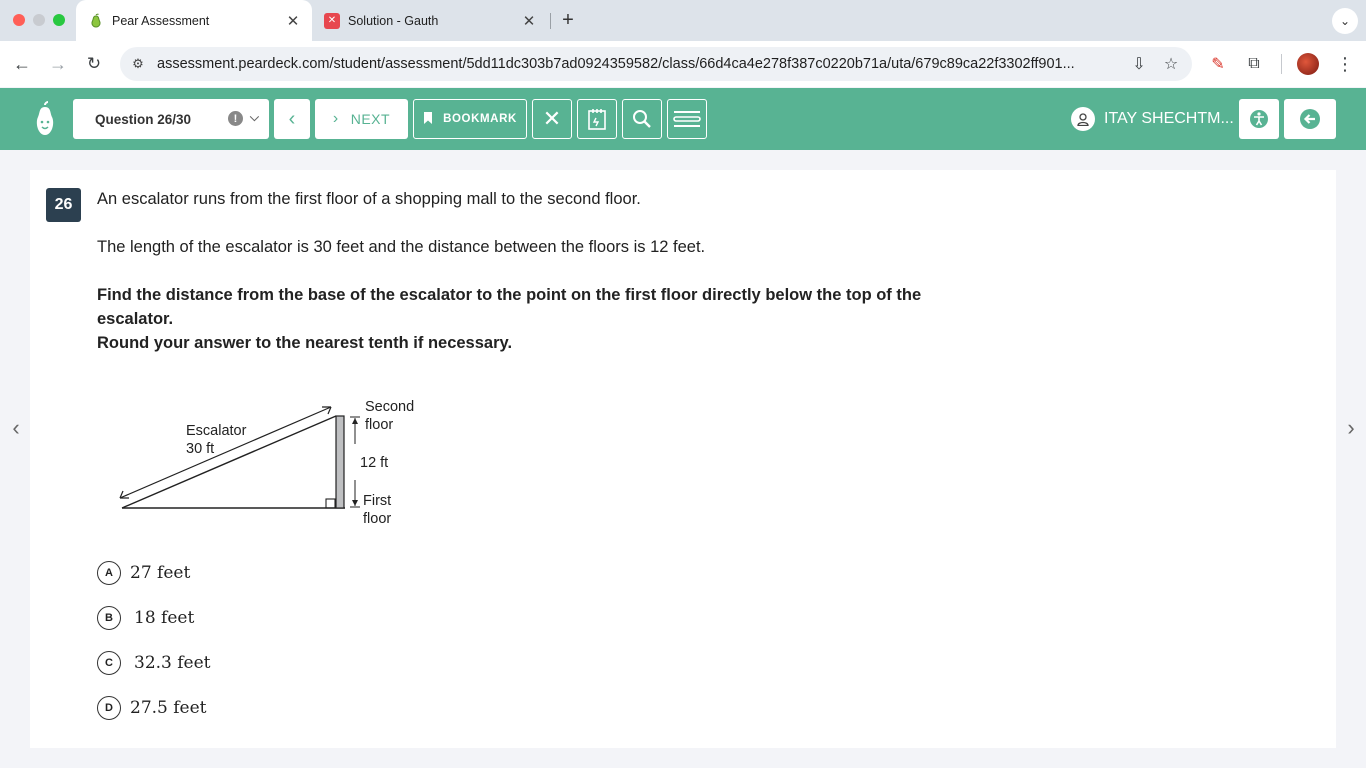  What do you see at coordinates (1345, 64) in the screenshot?
I see `kebab-menu-icon: ⋮` at bounding box center [1345, 64].